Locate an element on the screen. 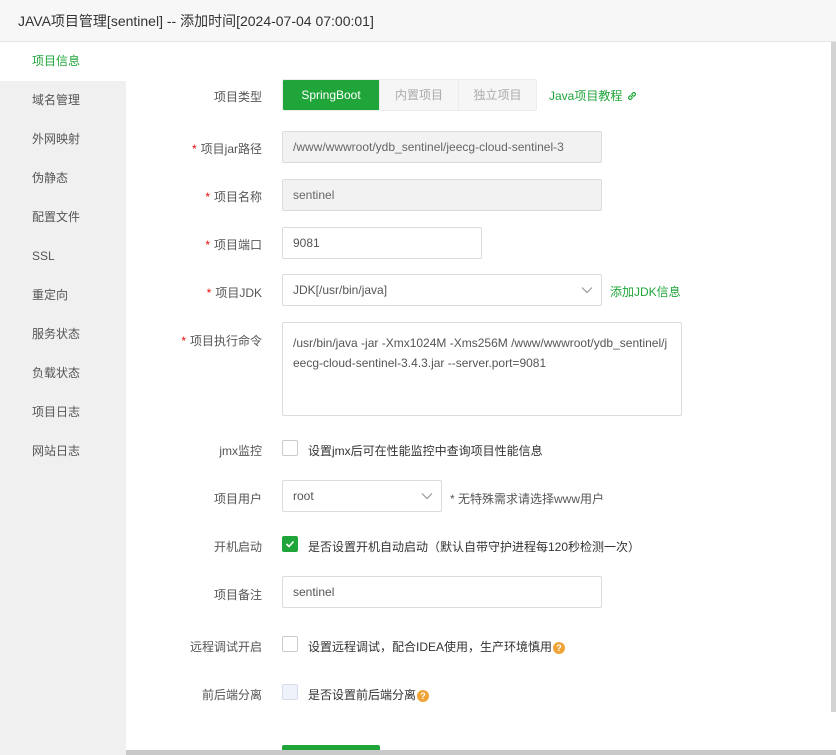  autostart-label: 开机启动 is located at coordinates (237, 547).